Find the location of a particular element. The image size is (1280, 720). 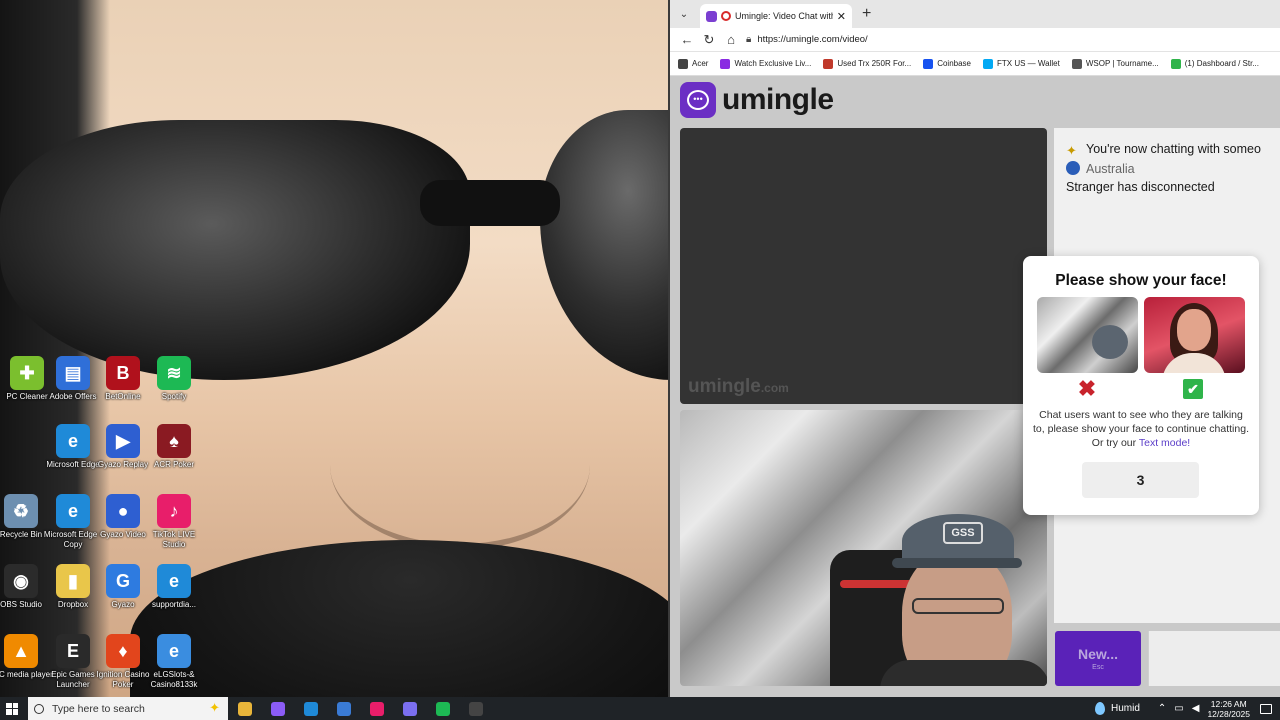

file-explorer-app-icon is located at coordinates (244, 708).